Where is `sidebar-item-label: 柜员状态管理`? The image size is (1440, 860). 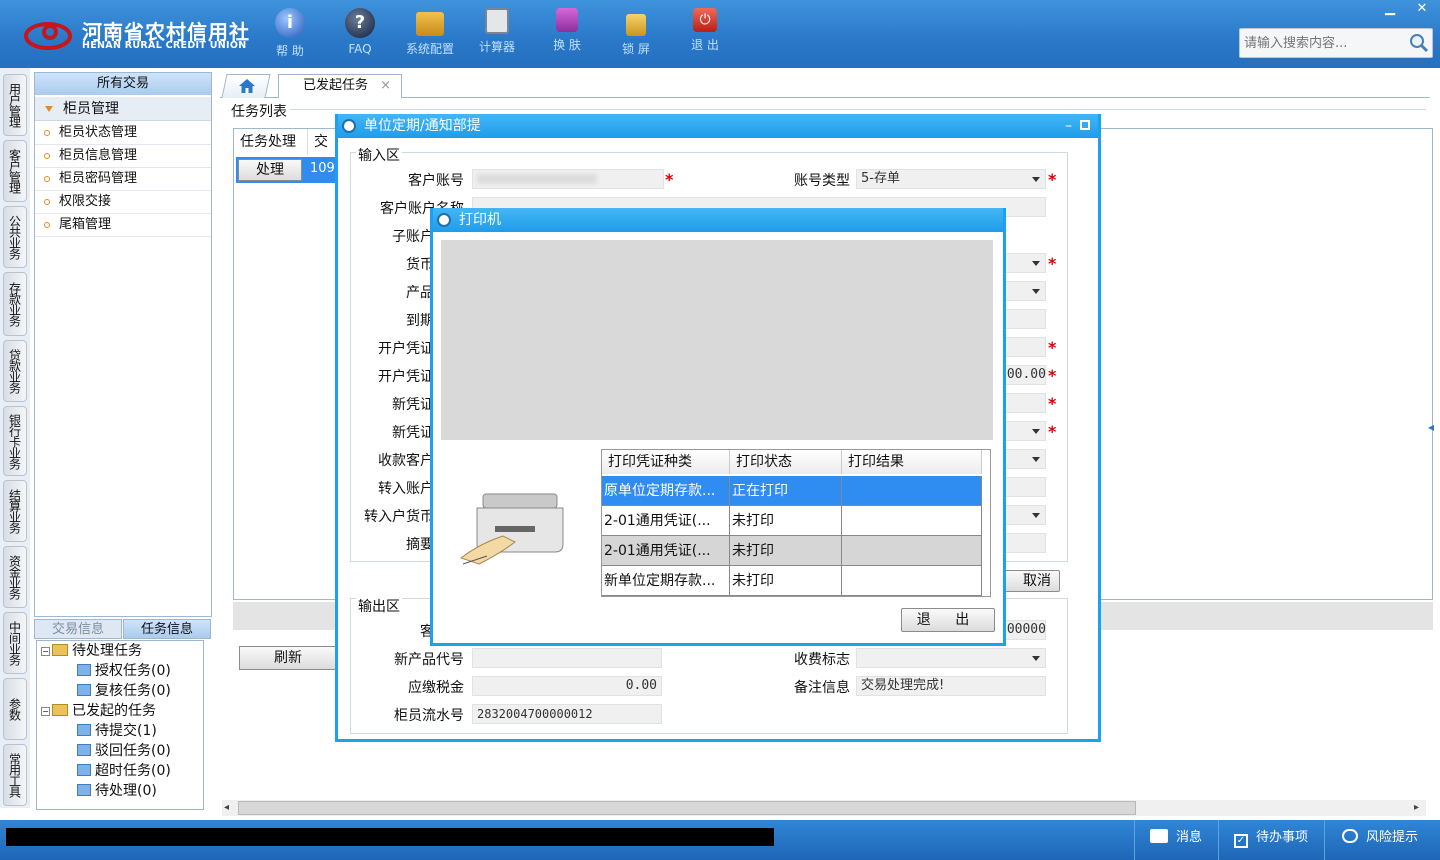 sidebar-item-label: 柜员状态管理 is located at coordinates (98, 132).